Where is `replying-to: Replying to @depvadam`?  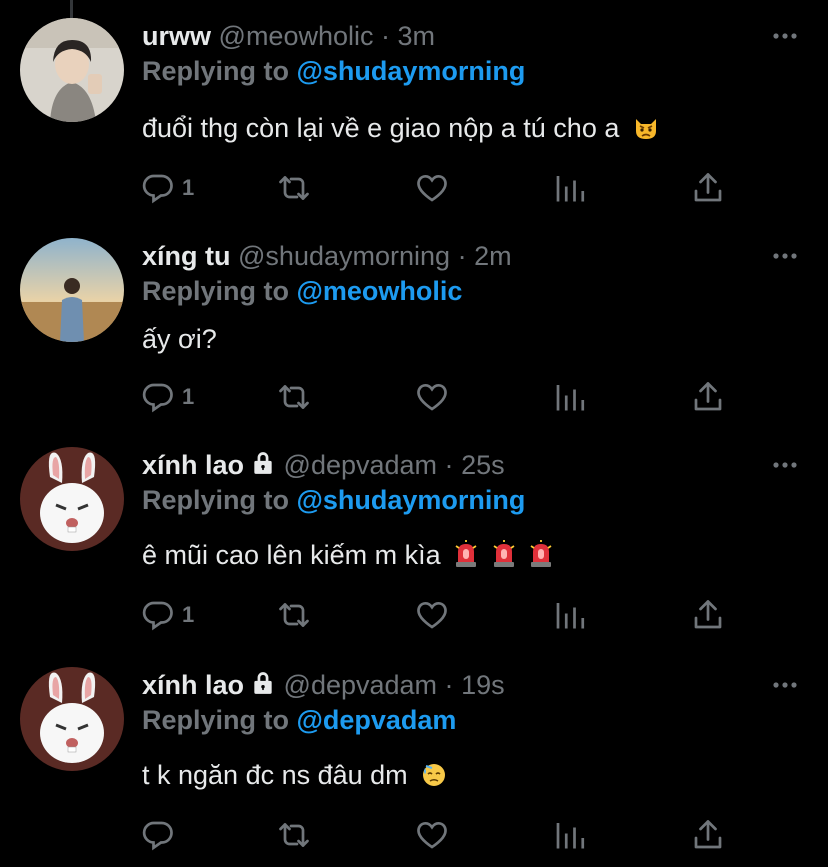 replying-to: Replying to @depvadam is located at coordinates (299, 720).